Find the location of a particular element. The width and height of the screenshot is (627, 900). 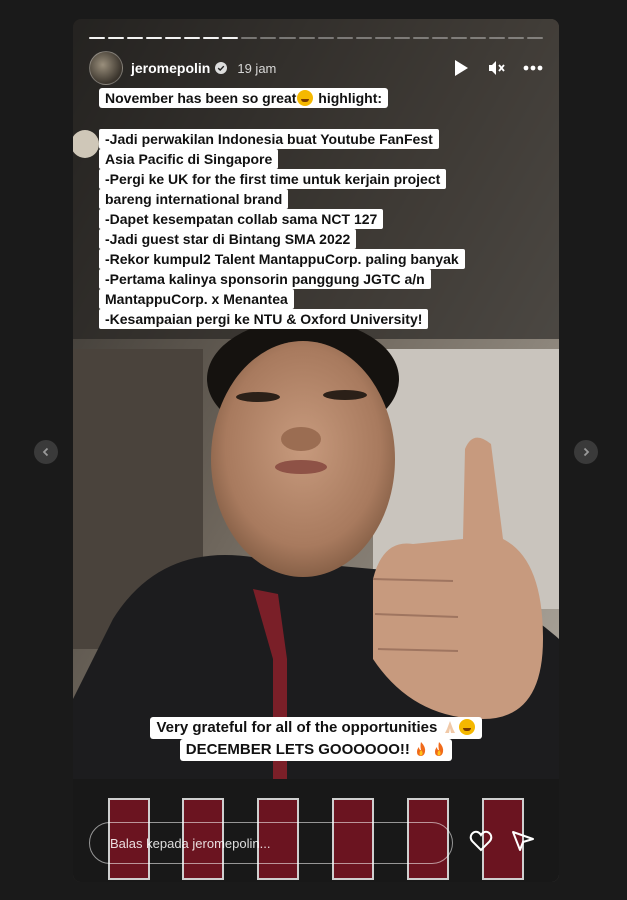

more-icon is located at coordinates (533, 68).